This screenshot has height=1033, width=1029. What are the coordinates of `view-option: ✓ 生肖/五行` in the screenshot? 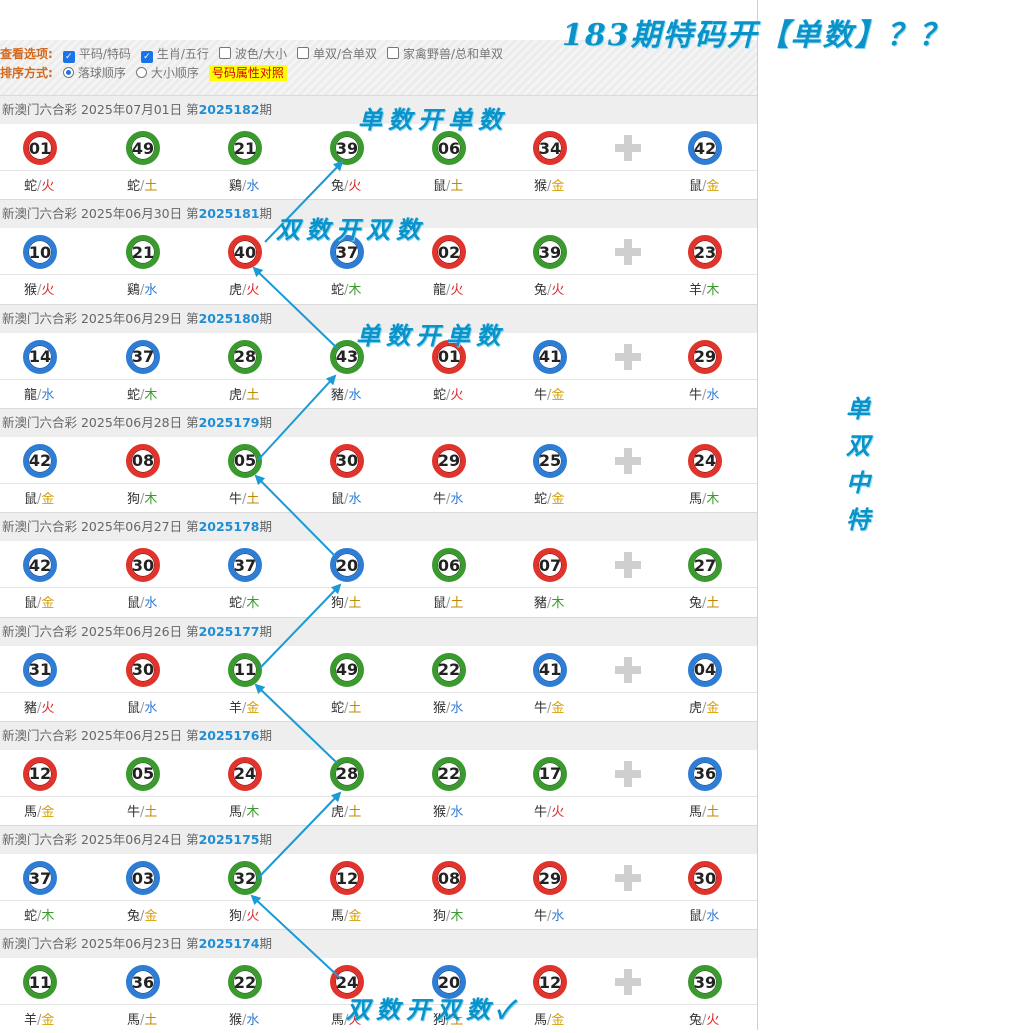 It's located at (174, 54).